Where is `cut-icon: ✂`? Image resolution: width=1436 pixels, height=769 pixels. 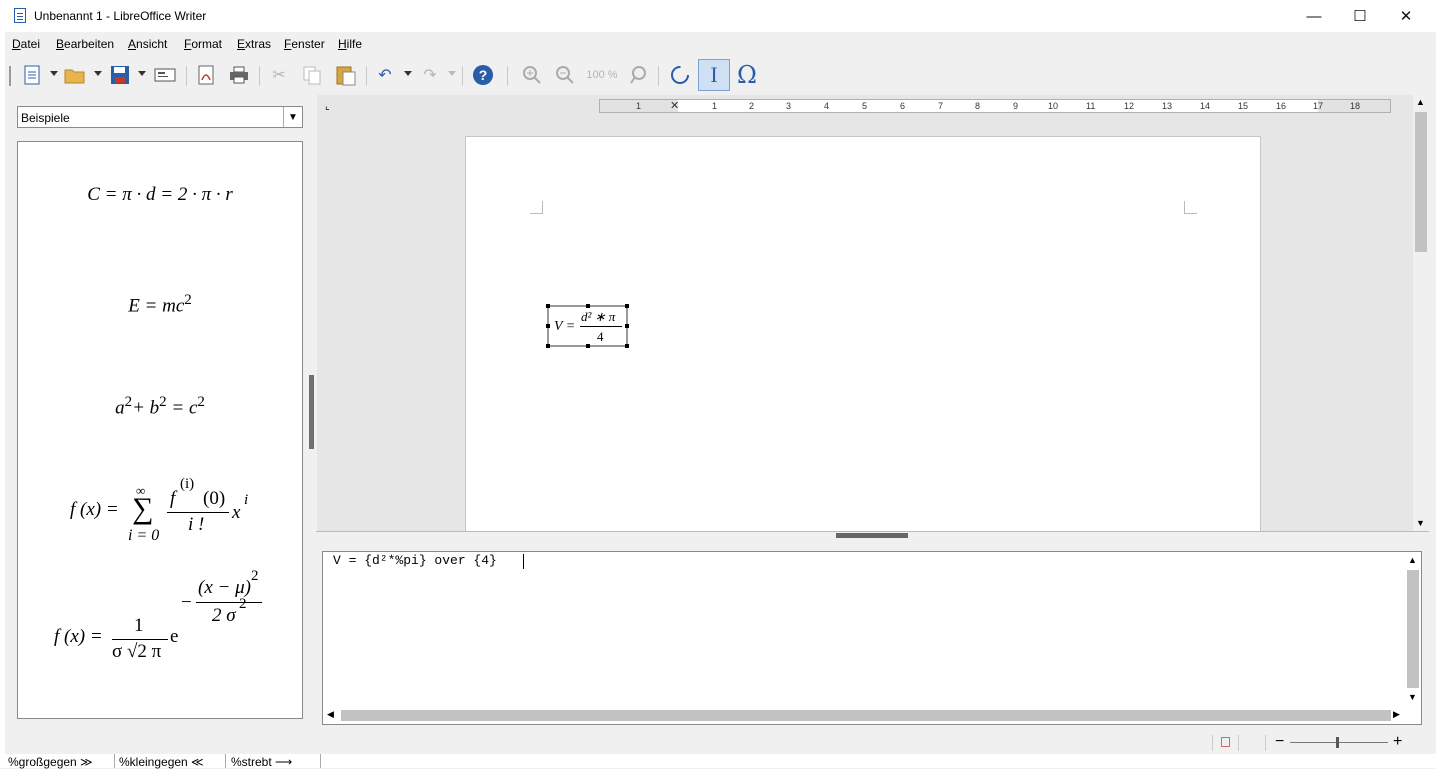
cut-icon: ✂ is located at coordinates (279, 75).